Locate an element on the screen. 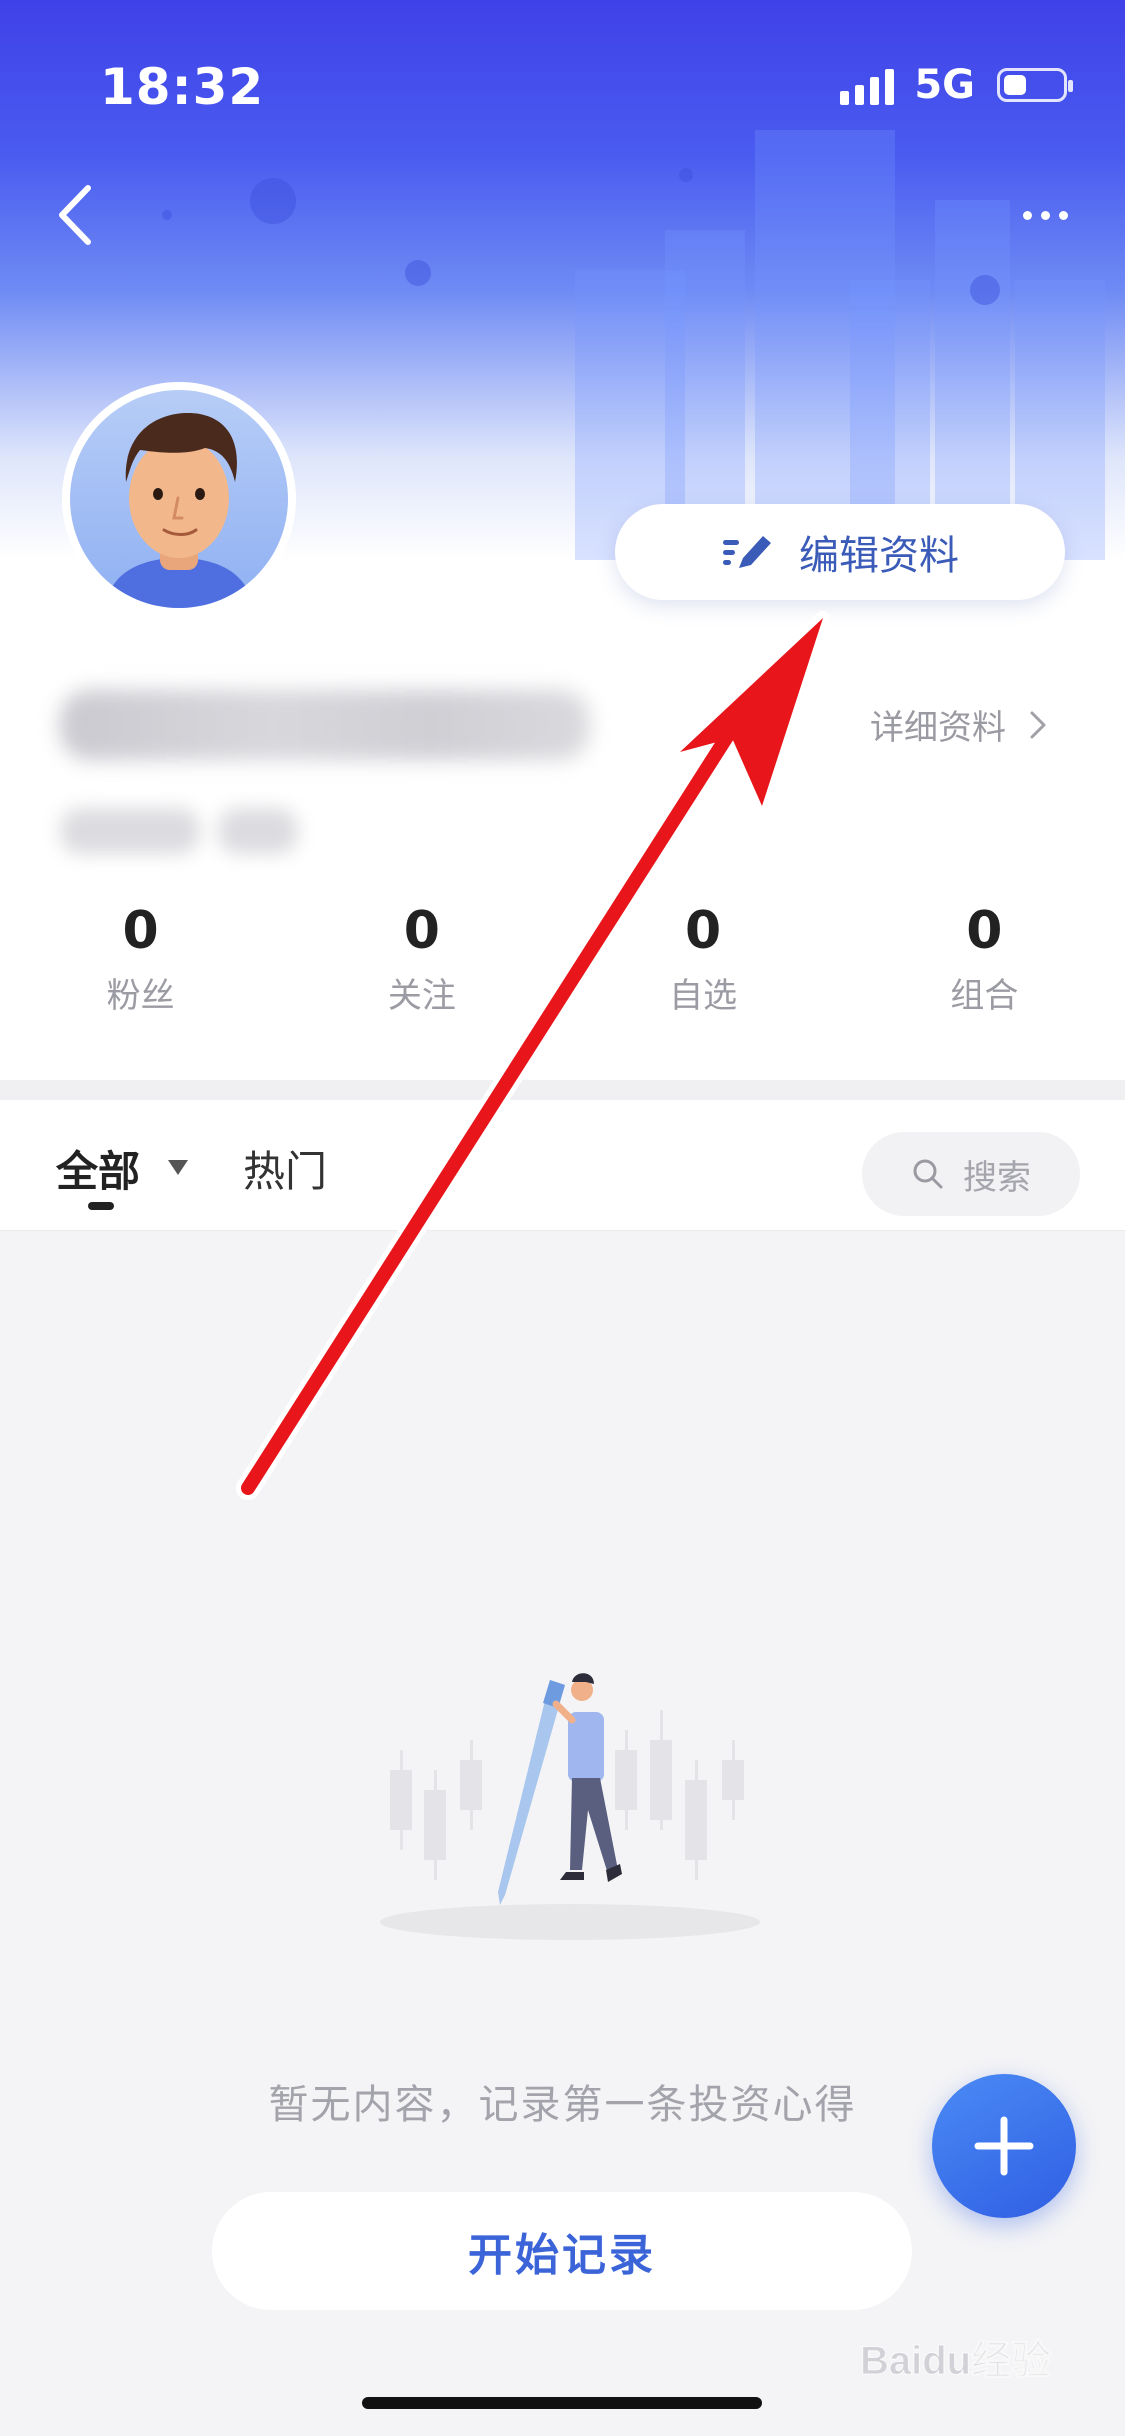  avatar is located at coordinates (179, 499).